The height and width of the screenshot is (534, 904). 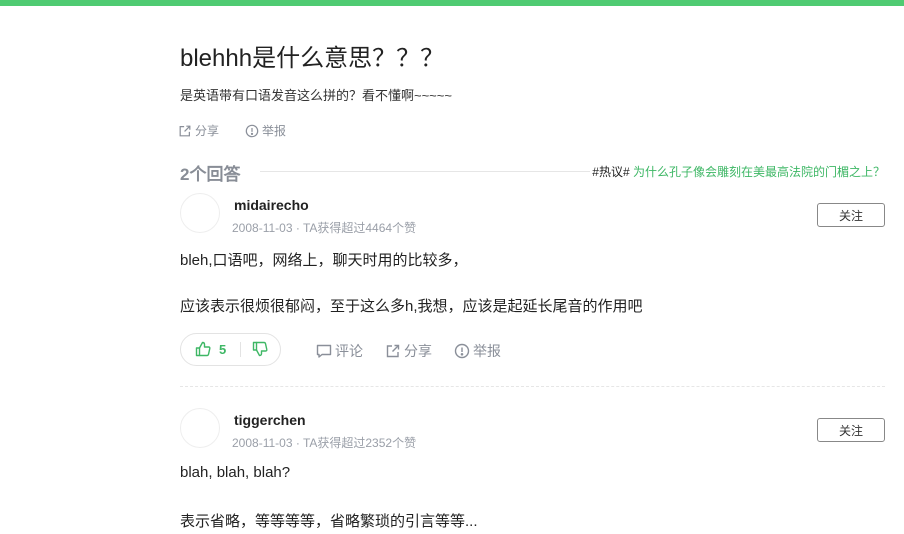 I want to click on downvote-button, so click(x=260, y=351).